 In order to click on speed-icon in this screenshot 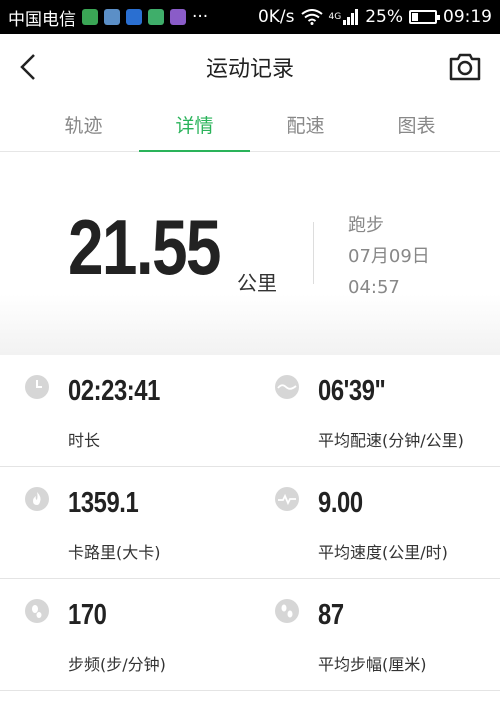, I will do `click(287, 499)`.